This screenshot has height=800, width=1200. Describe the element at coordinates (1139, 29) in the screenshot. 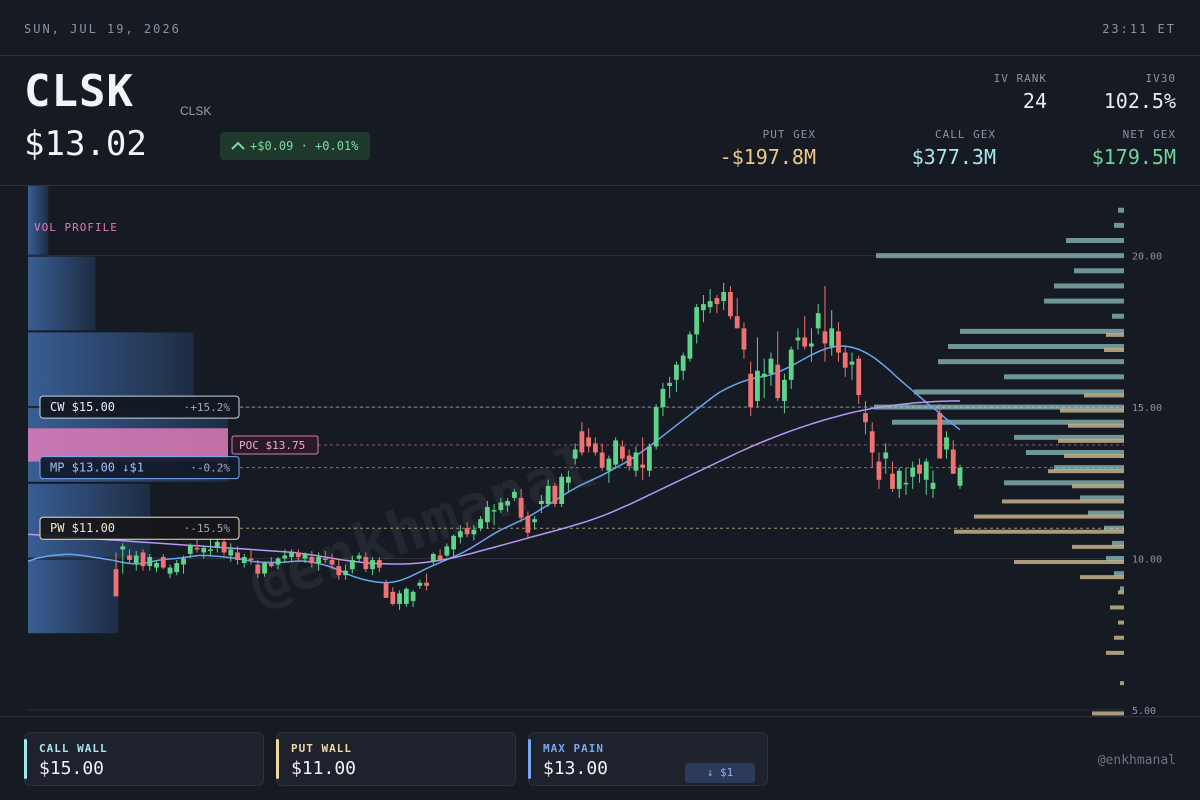

I see `time-label: 23:11 ET` at that location.